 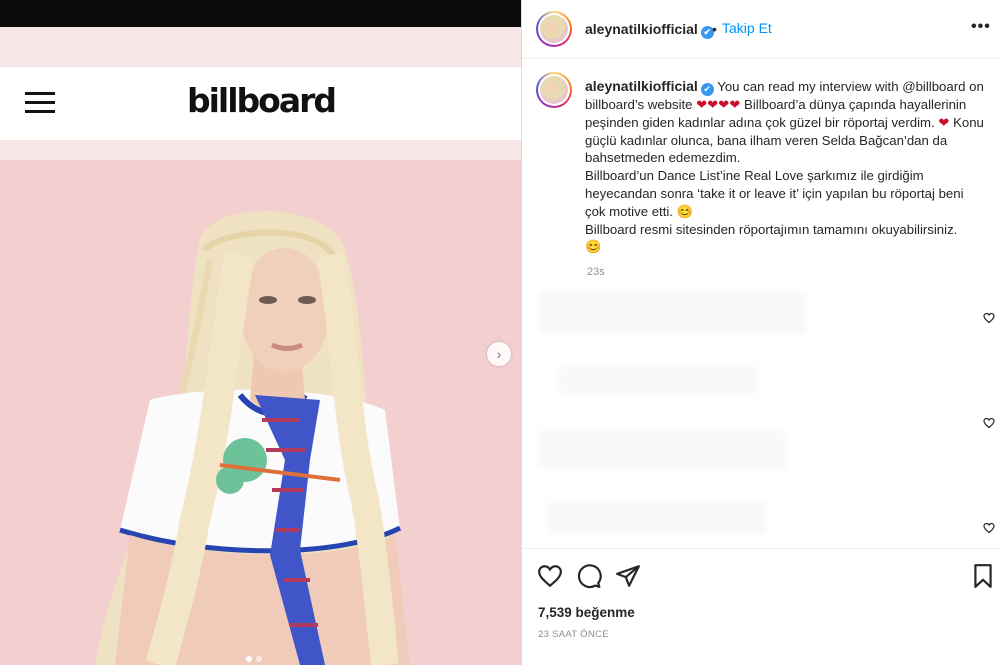 What do you see at coordinates (687, 415) in the screenshot?
I see `blurred-comments-area` at bounding box center [687, 415].